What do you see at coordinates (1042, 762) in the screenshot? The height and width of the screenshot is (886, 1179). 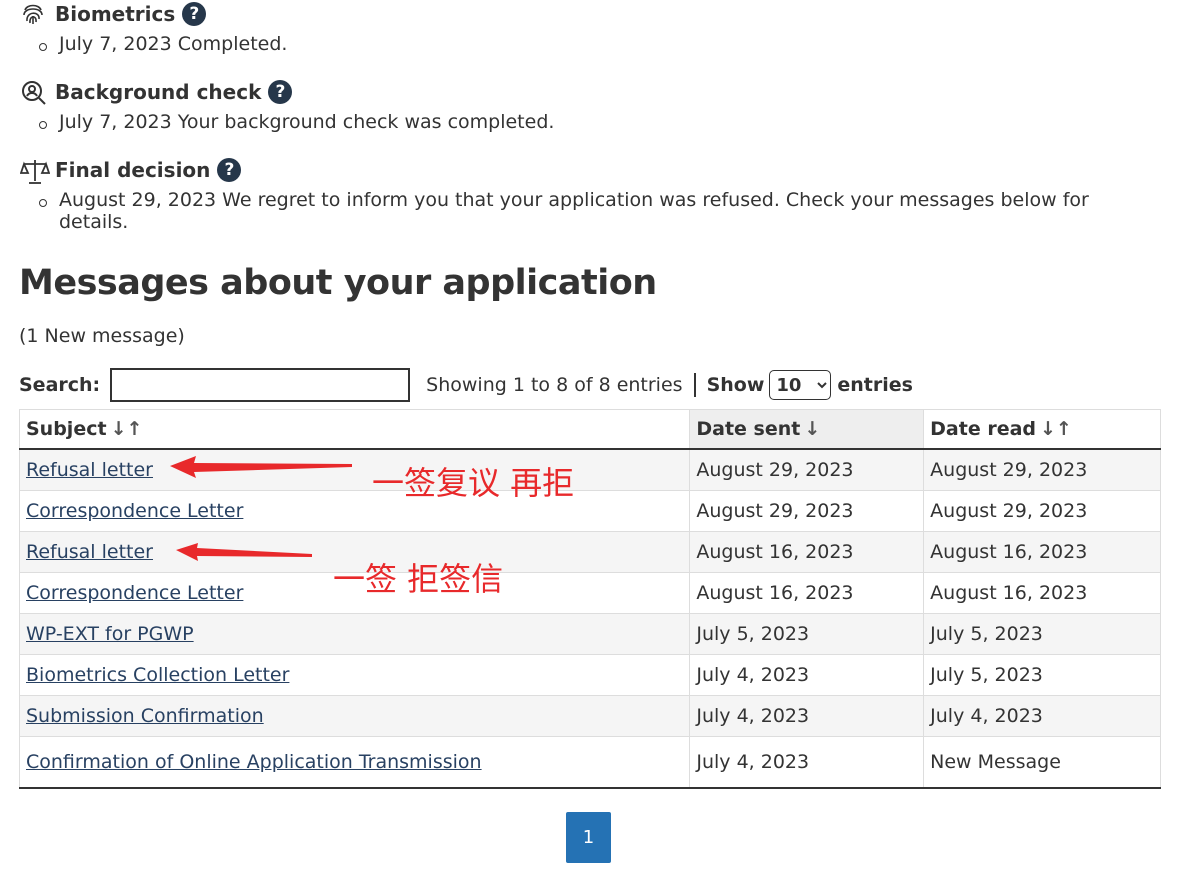 I see `date-read-cell: New Message` at bounding box center [1042, 762].